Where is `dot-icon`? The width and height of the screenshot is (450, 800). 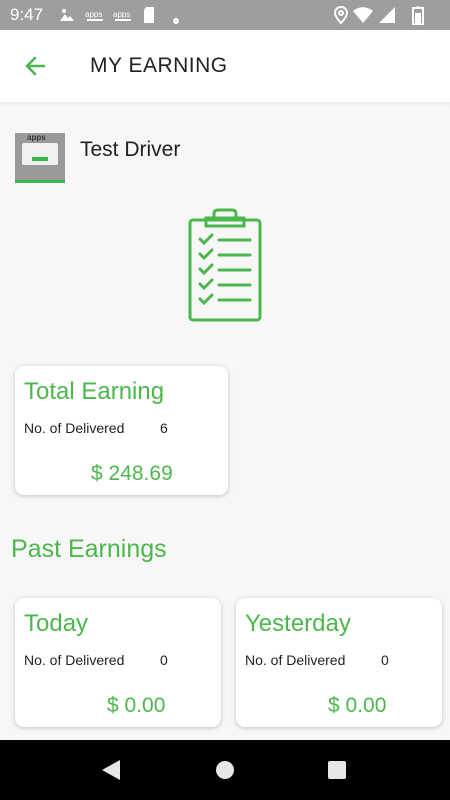
dot-icon is located at coordinates (176, 20).